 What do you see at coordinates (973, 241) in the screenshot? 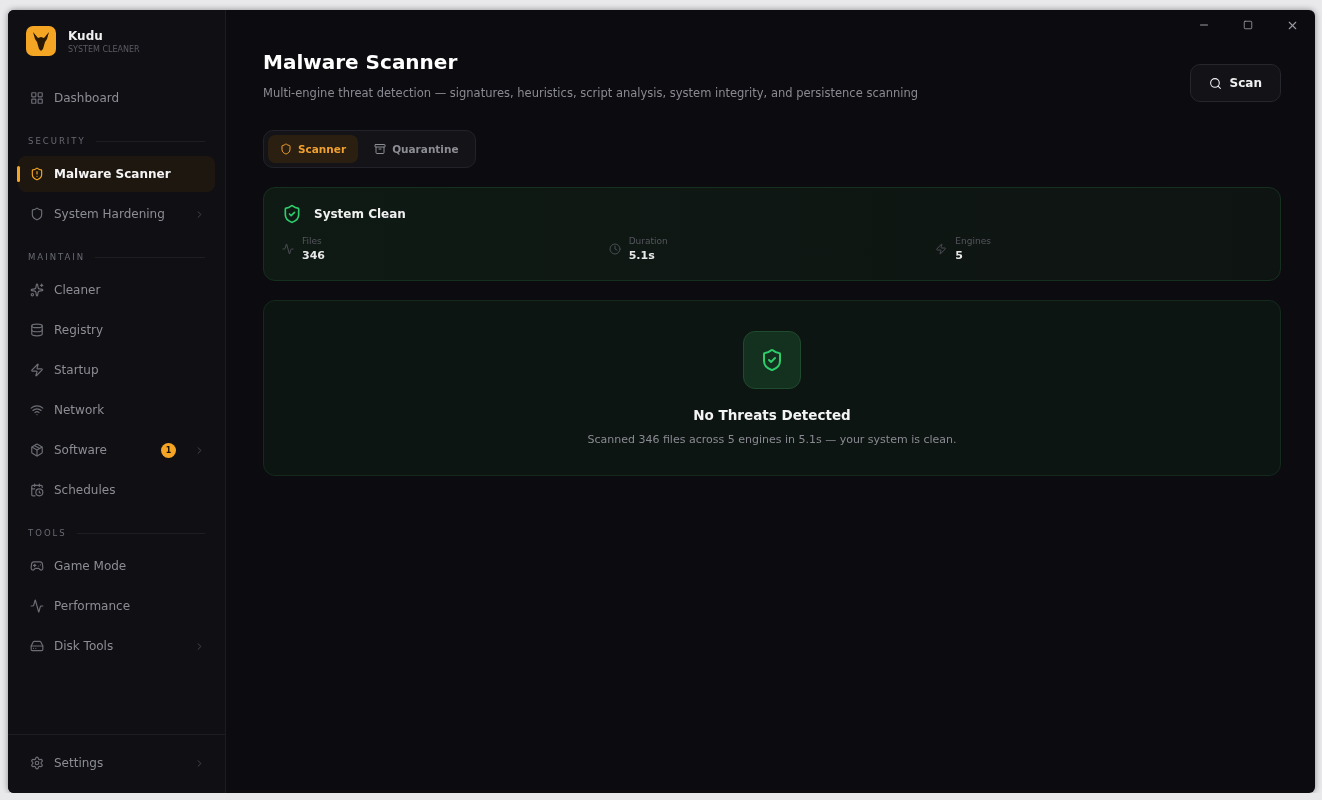
I see `stat-label: Engines` at bounding box center [973, 241].